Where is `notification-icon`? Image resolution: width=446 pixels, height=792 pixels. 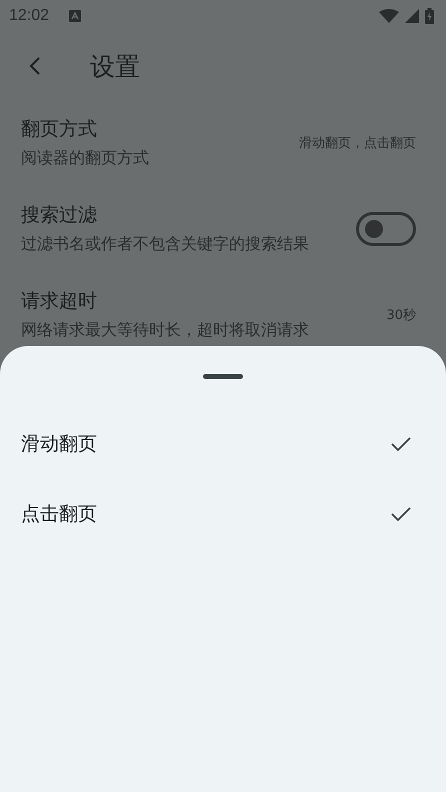 notification-icon is located at coordinates (75, 16).